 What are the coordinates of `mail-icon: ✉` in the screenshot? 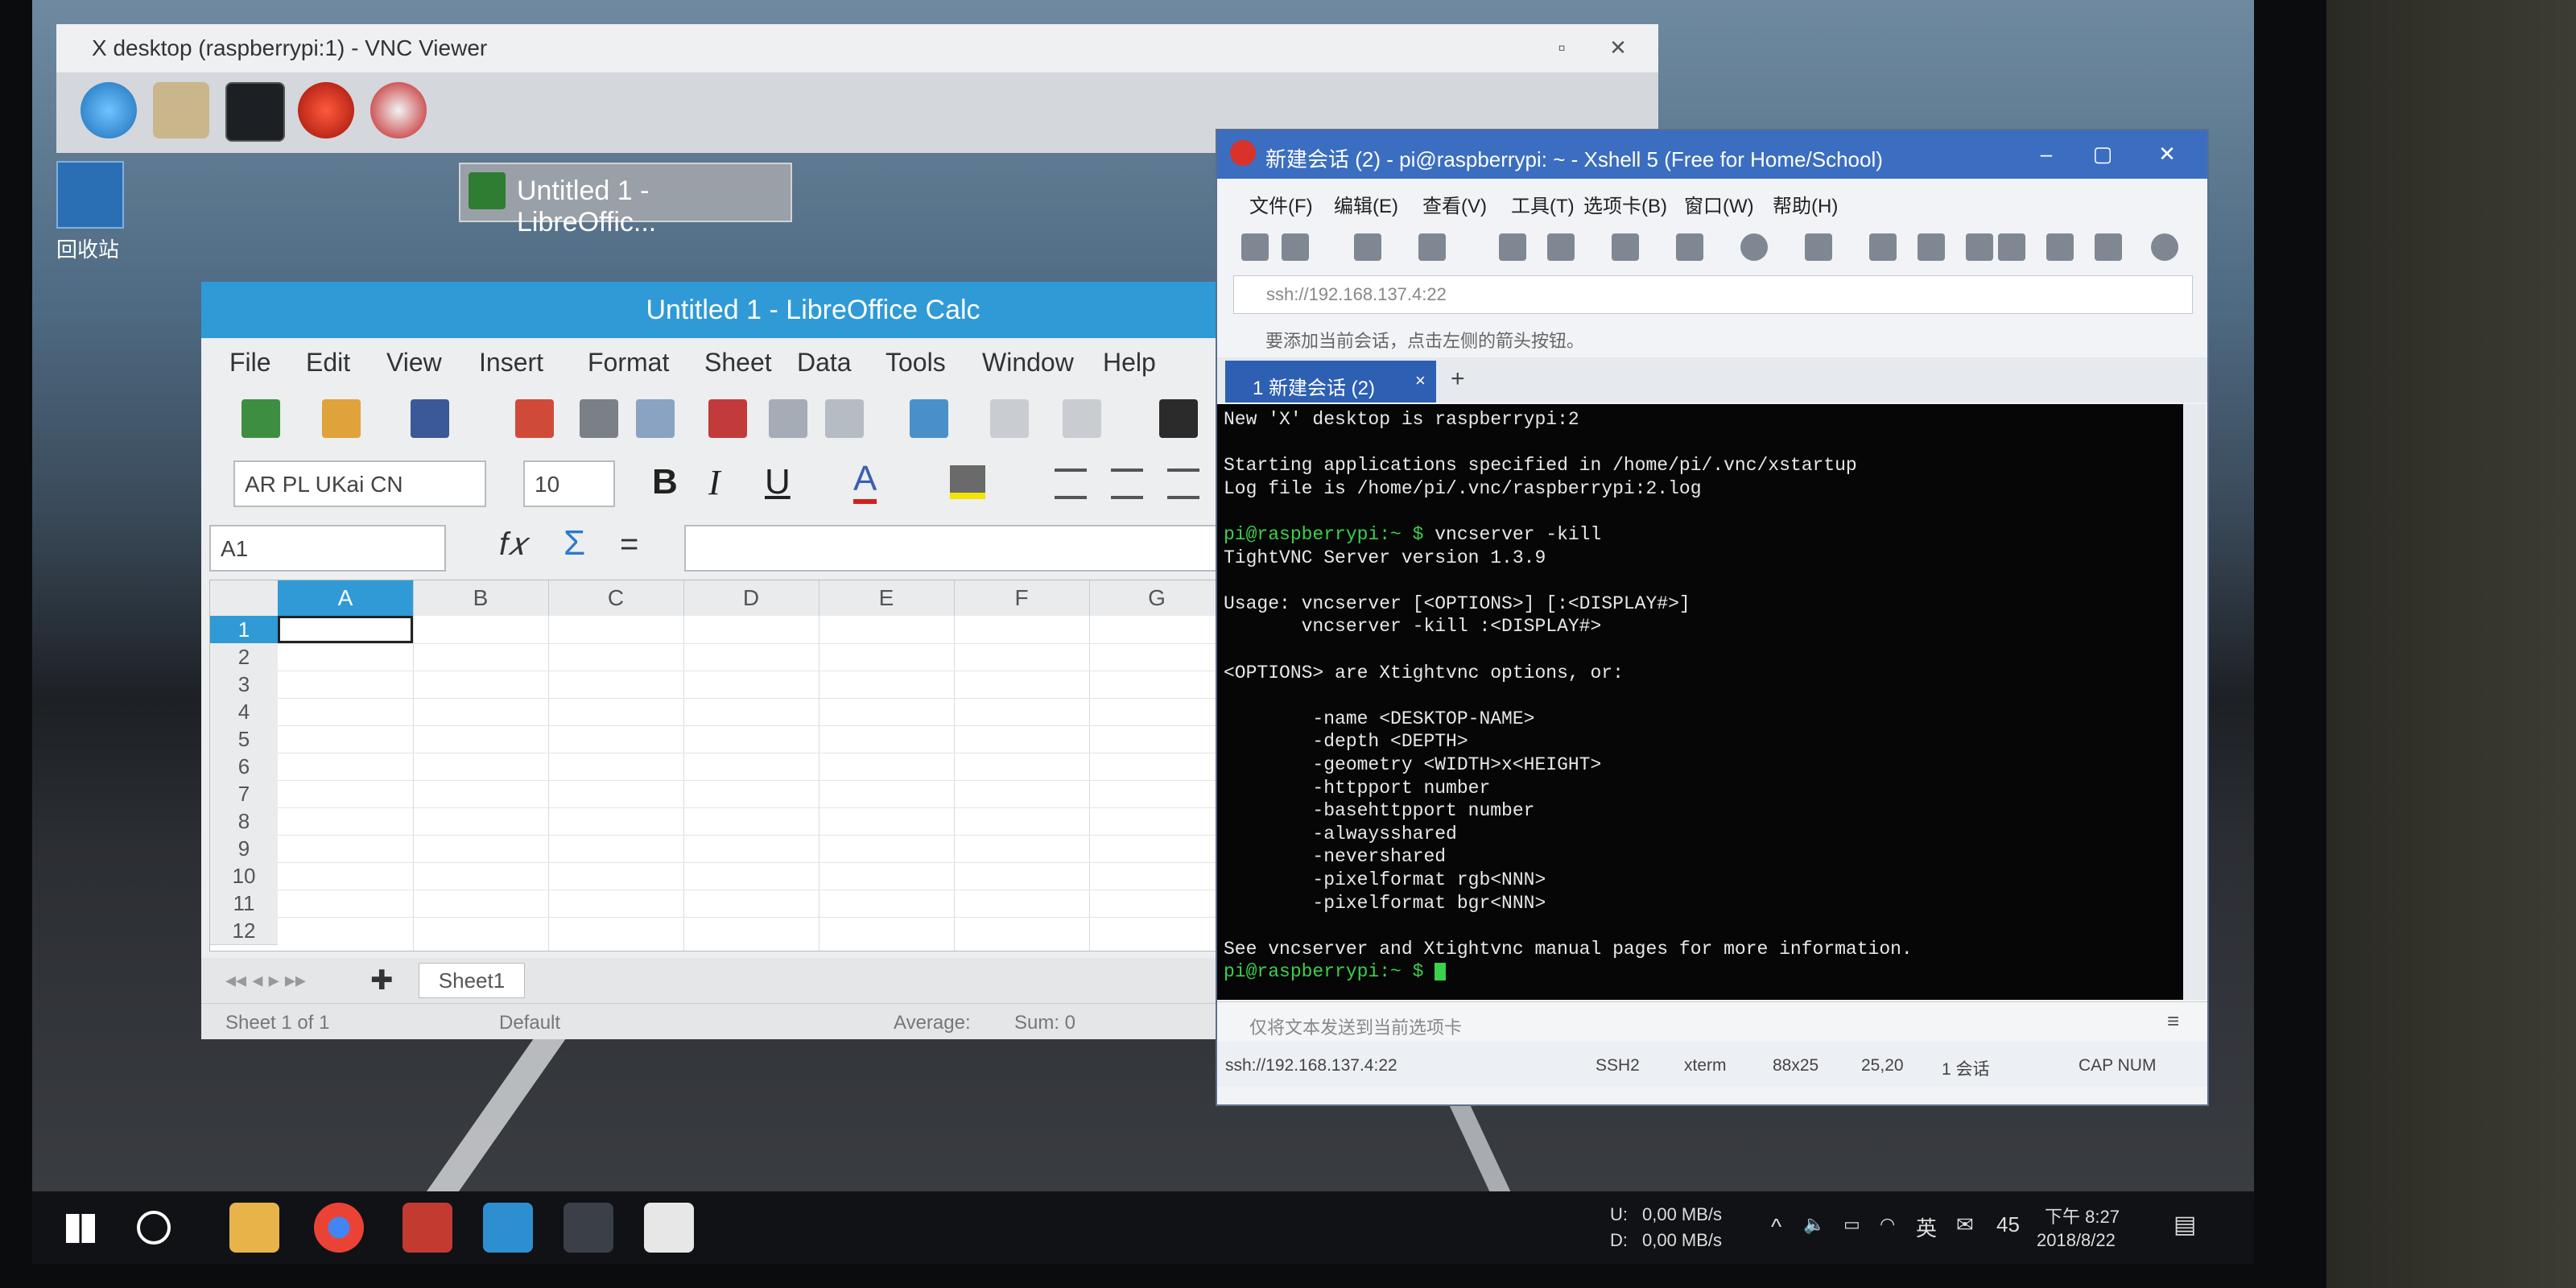 It's located at (1965, 1224).